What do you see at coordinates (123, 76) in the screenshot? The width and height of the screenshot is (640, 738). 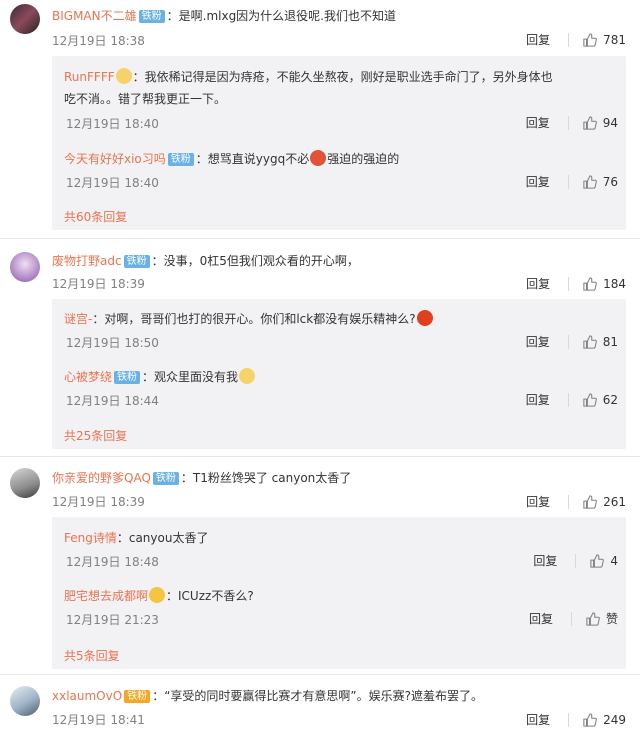 I see `face-emoji-icon` at bounding box center [123, 76].